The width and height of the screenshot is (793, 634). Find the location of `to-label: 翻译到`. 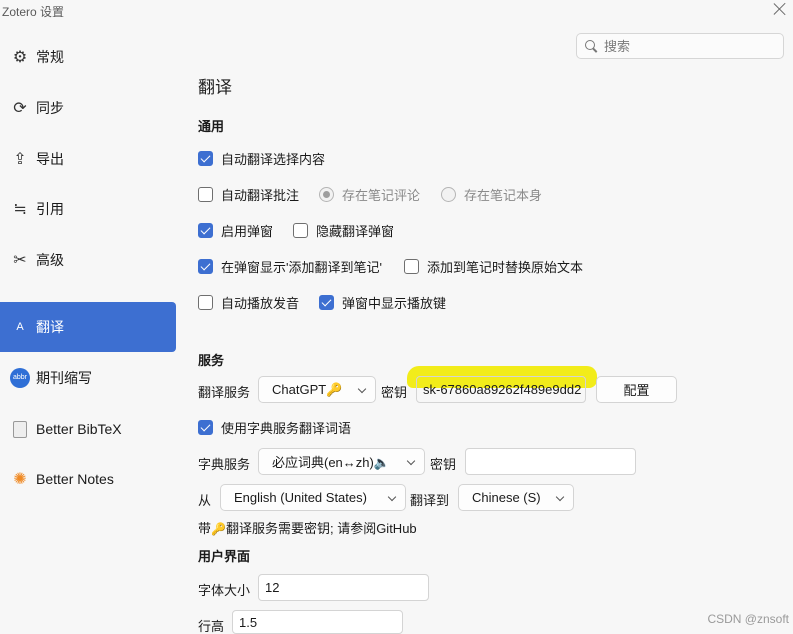

to-label: 翻译到 is located at coordinates (430, 500).